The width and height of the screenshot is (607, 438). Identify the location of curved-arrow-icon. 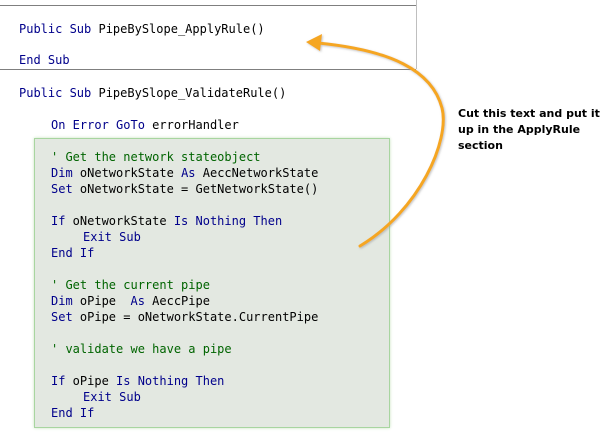
(375, 141).